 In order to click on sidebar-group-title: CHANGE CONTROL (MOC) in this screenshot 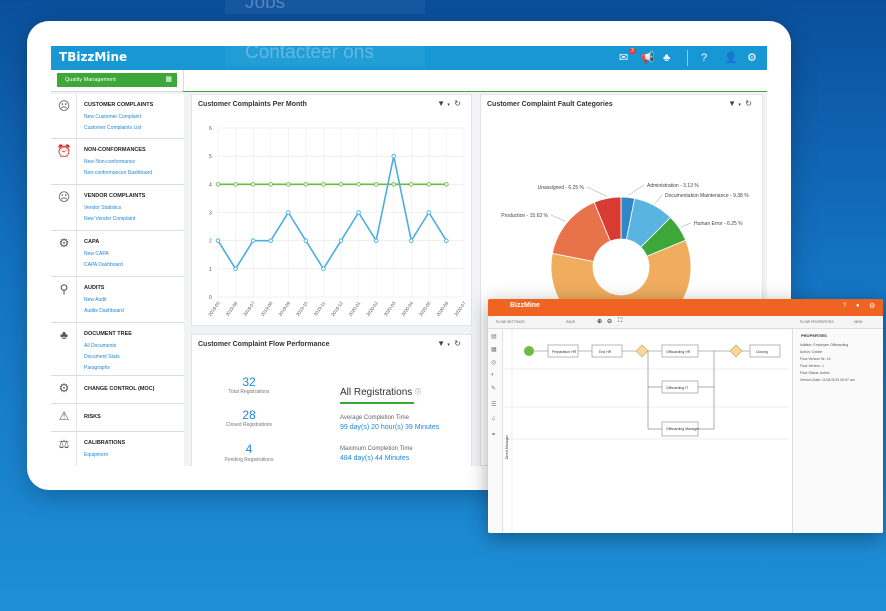, I will do `click(119, 389)`.